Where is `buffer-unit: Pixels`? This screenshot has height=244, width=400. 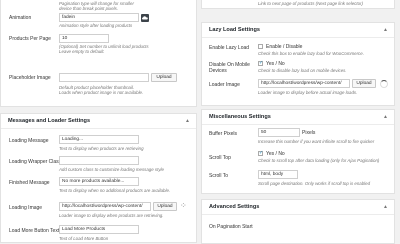
buffer-unit: Pixels is located at coordinates (309, 133).